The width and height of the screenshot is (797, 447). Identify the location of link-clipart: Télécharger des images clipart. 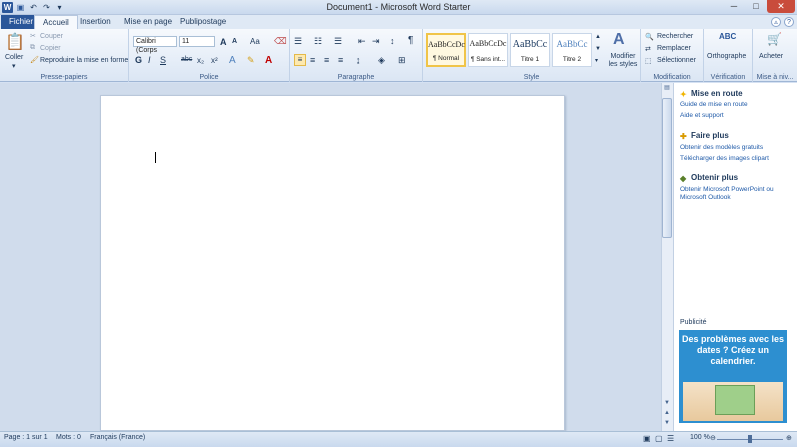
(736, 159).